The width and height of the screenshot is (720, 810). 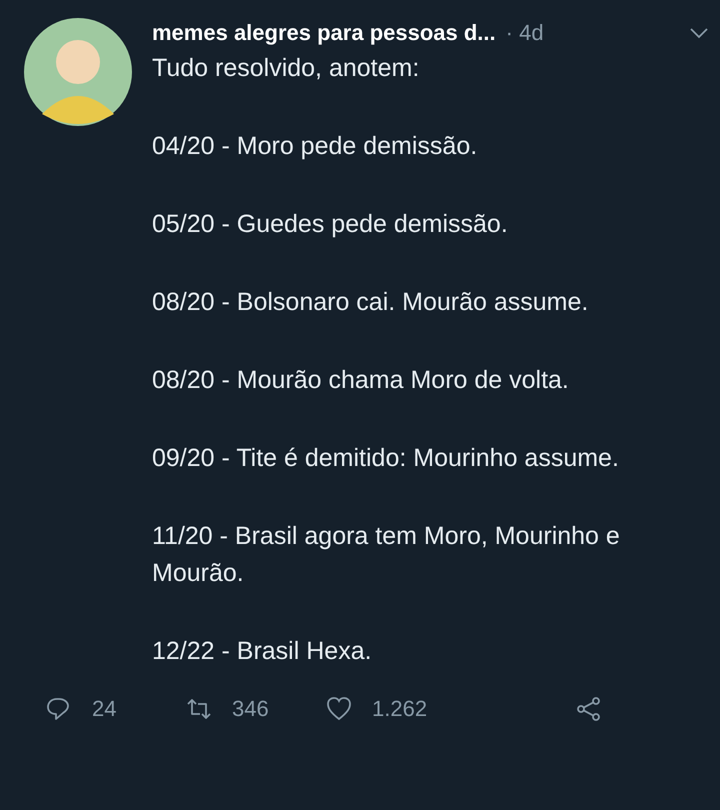 What do you see at coordinates (199, 709) in the screenshot?
I see `retweet-icon` at bounding box center [199, 709].